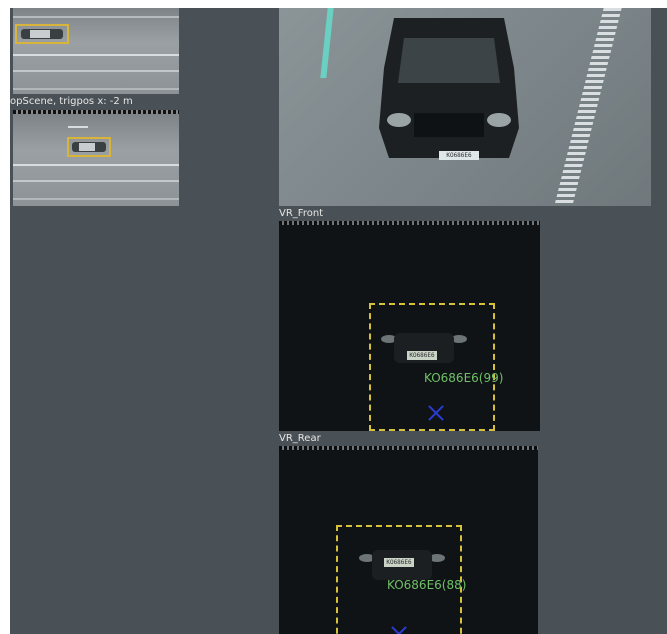  Describe the element at coordinates (327, 43) in the screenshot. I see `lane-marking-left` at that location.